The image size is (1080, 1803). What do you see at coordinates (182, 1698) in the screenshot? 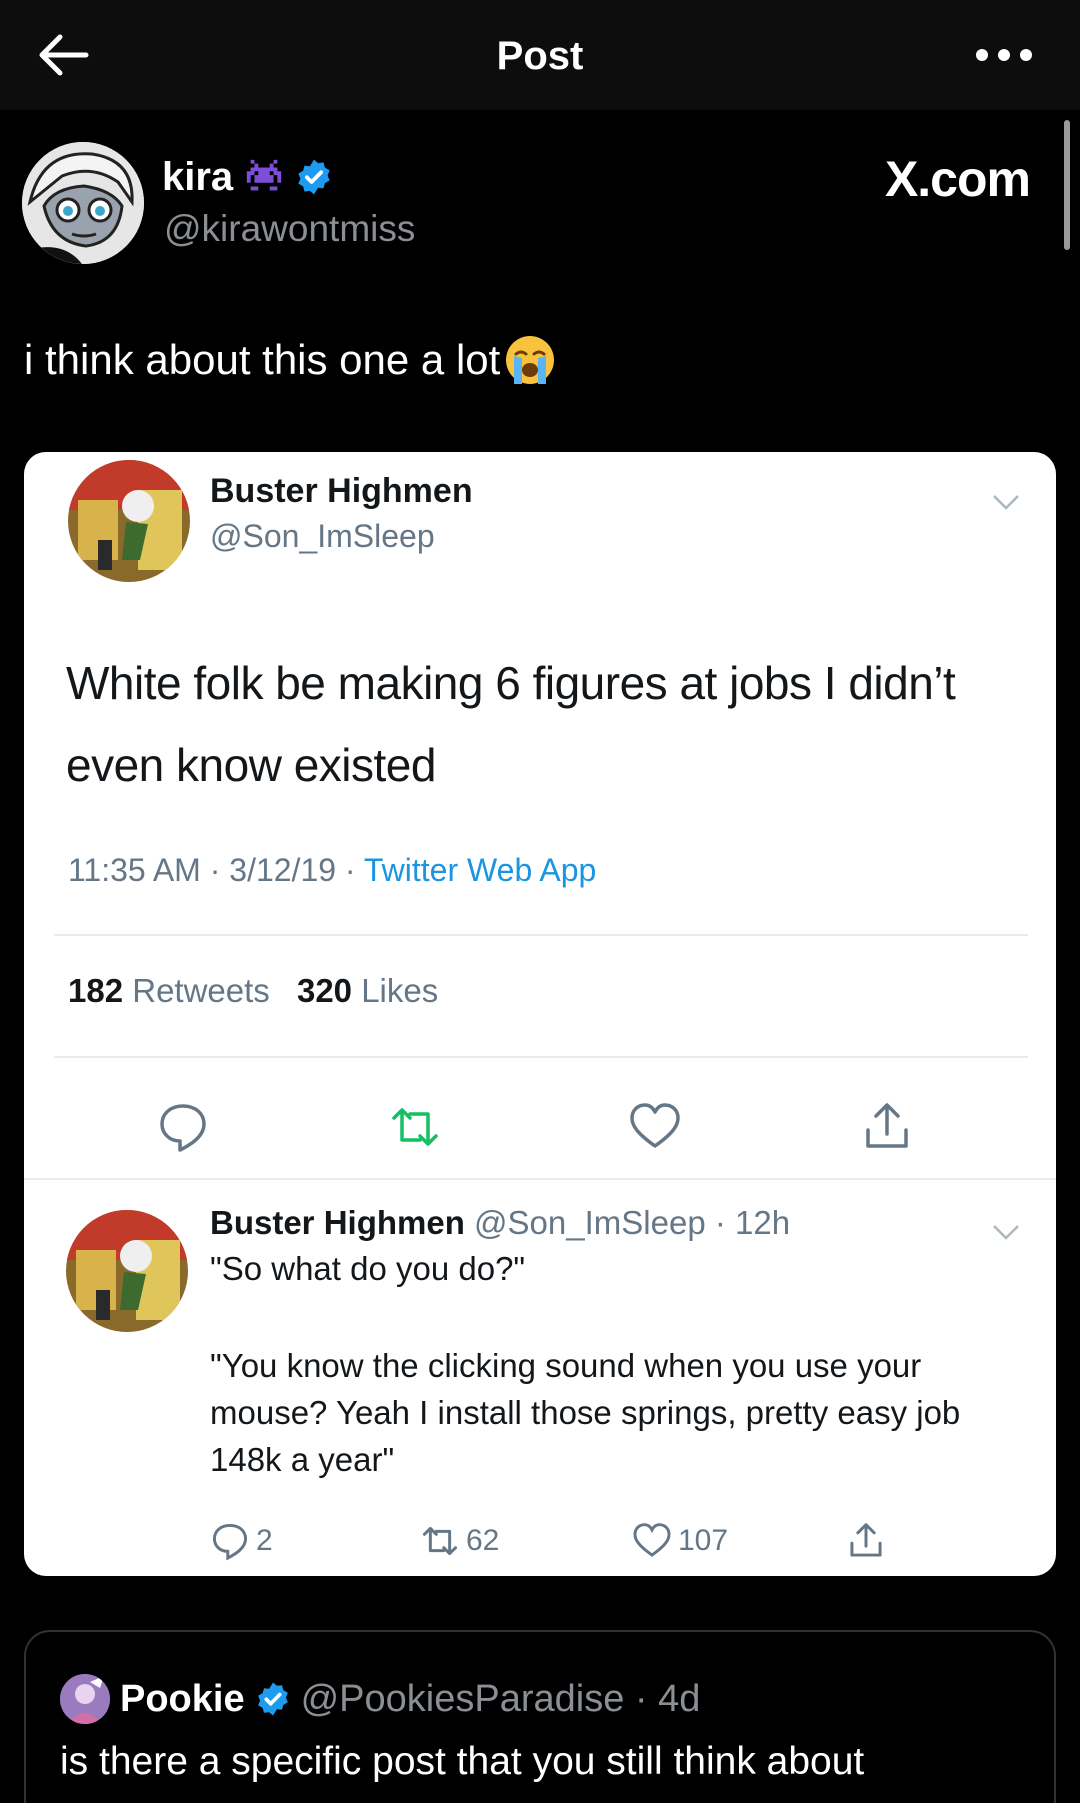
I see `quote-name: Pookie` at bounding box center [182, 1698].